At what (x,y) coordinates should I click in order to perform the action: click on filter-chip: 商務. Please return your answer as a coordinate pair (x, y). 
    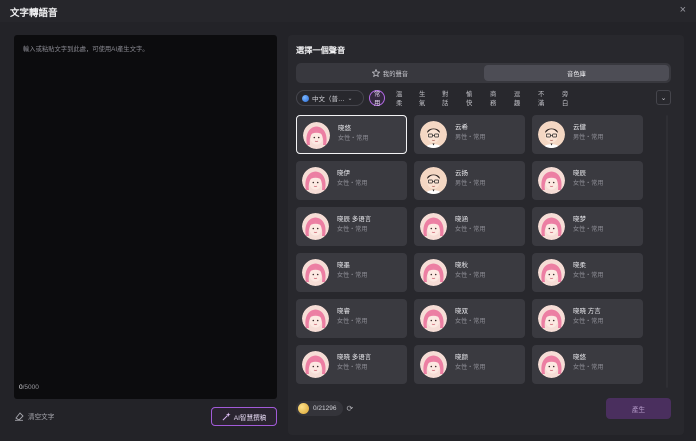
    Looking at the image, I should click on (493, 98).